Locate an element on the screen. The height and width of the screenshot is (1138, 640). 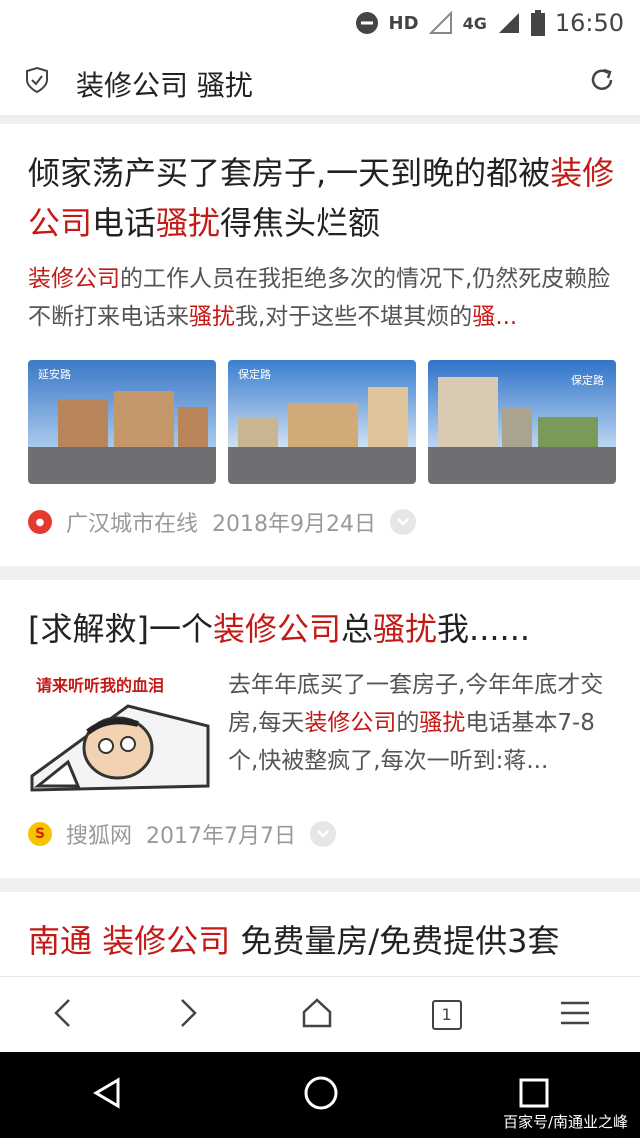
forward-icon is located at coordinates (188, 1015).